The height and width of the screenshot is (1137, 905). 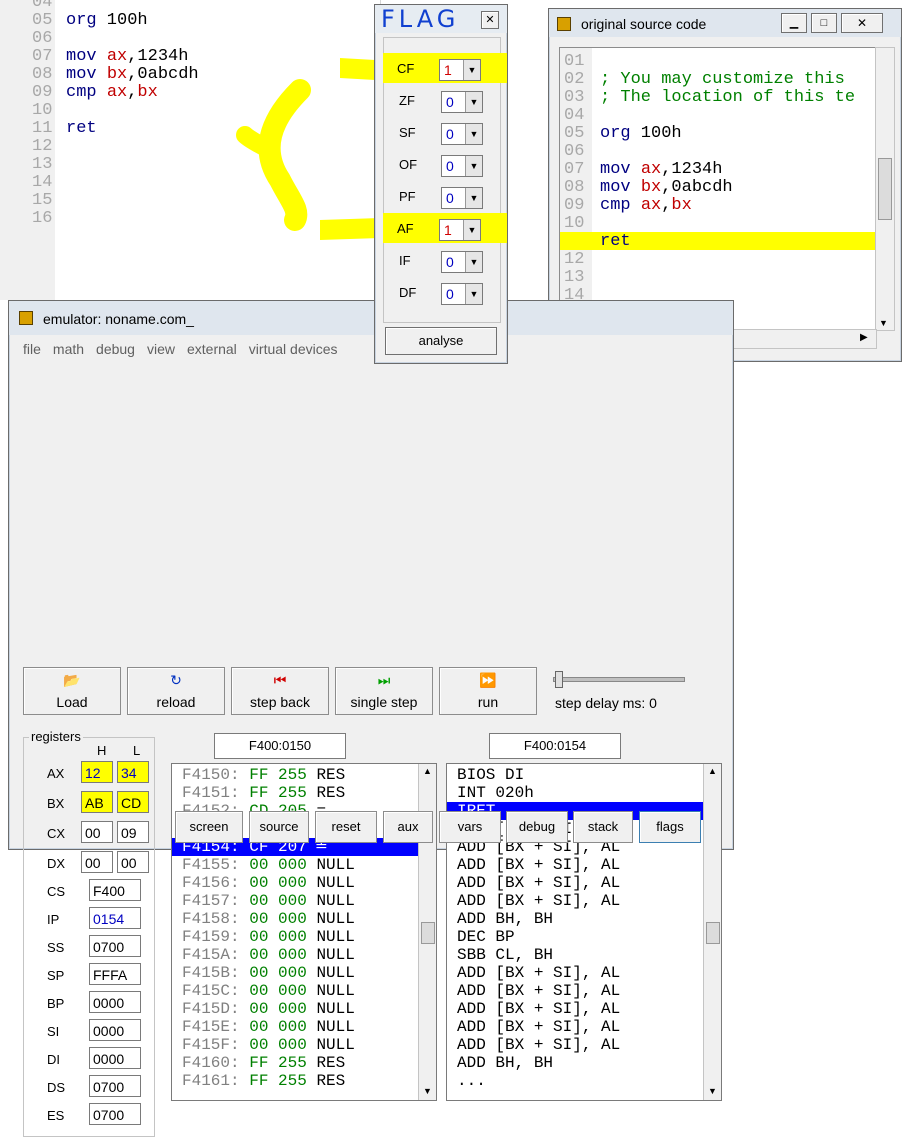 I want to click on step-delay-slider, so click(x=619, y=679).